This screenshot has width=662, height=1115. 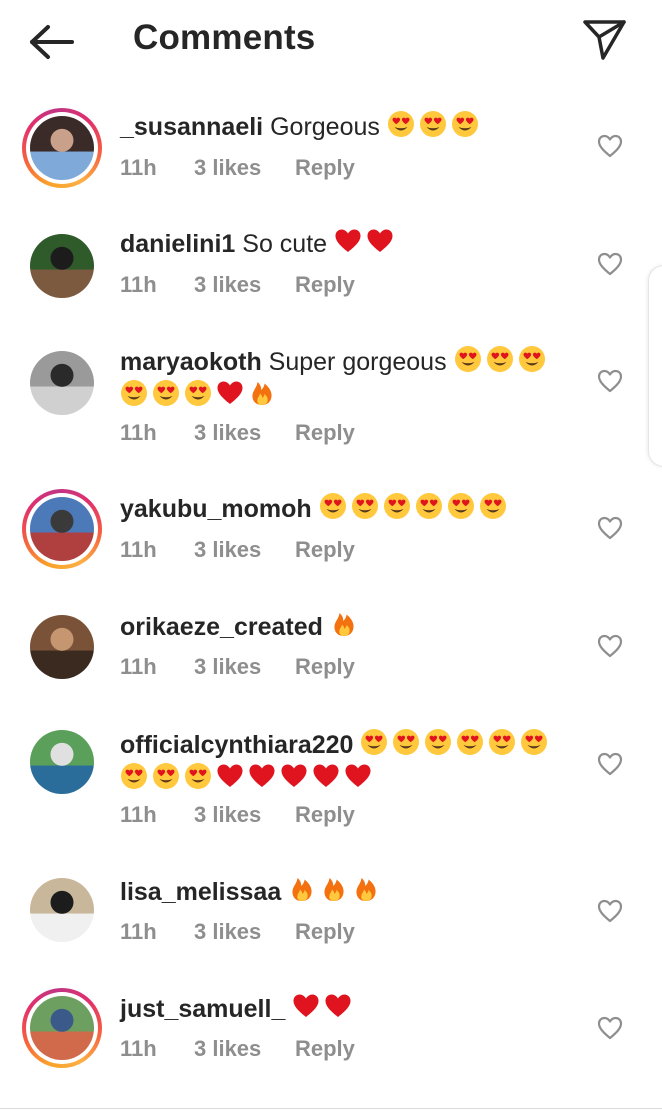 I want to click on comment-text: lisa_melissaa, so click(x=340, y=892).